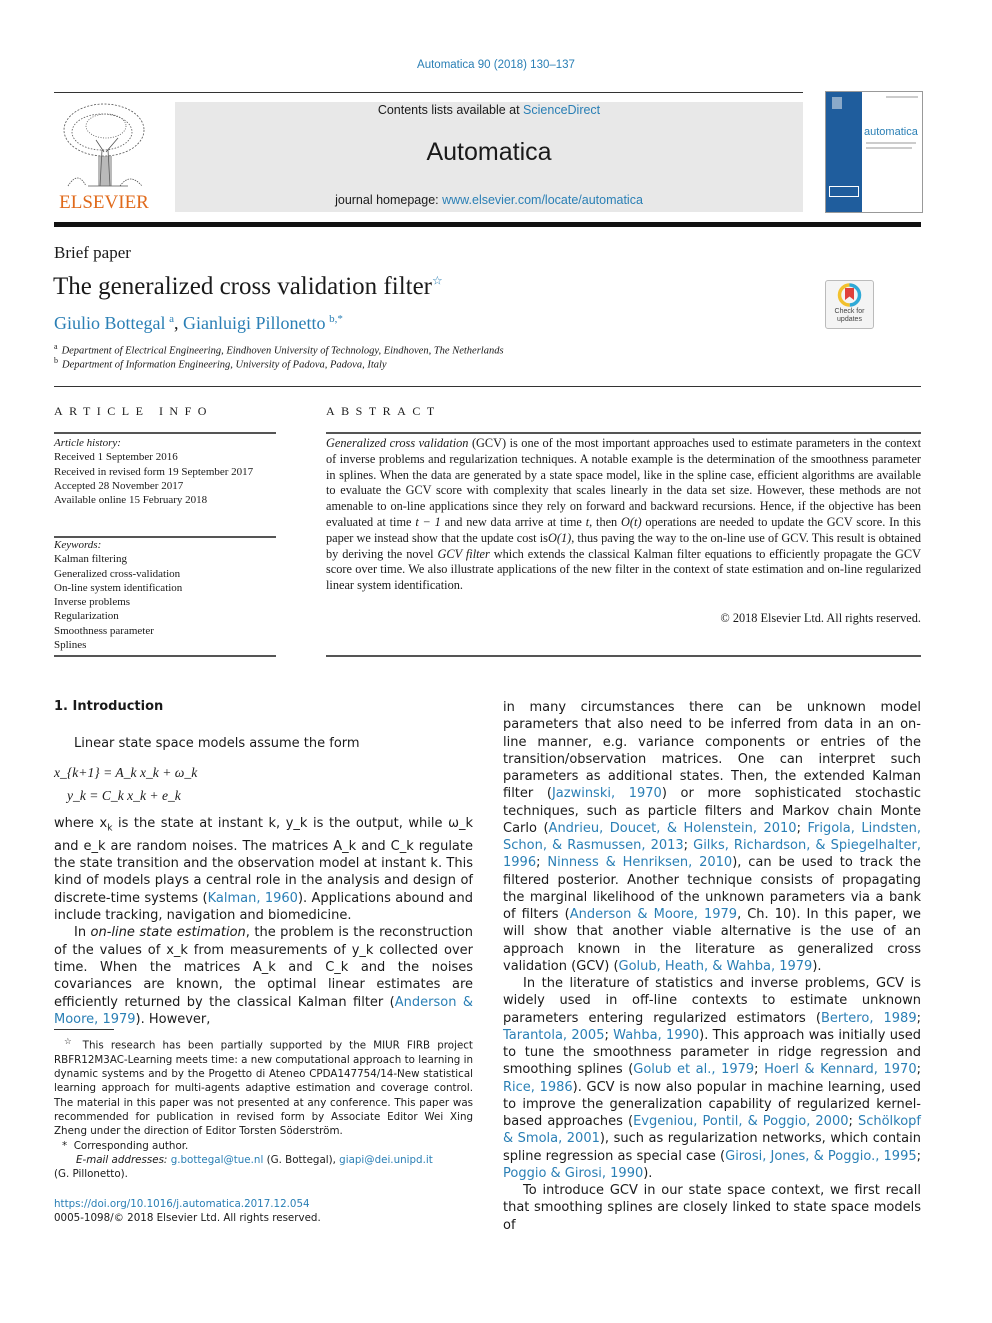  I want to click on text-span: where x, so click(81, 823).